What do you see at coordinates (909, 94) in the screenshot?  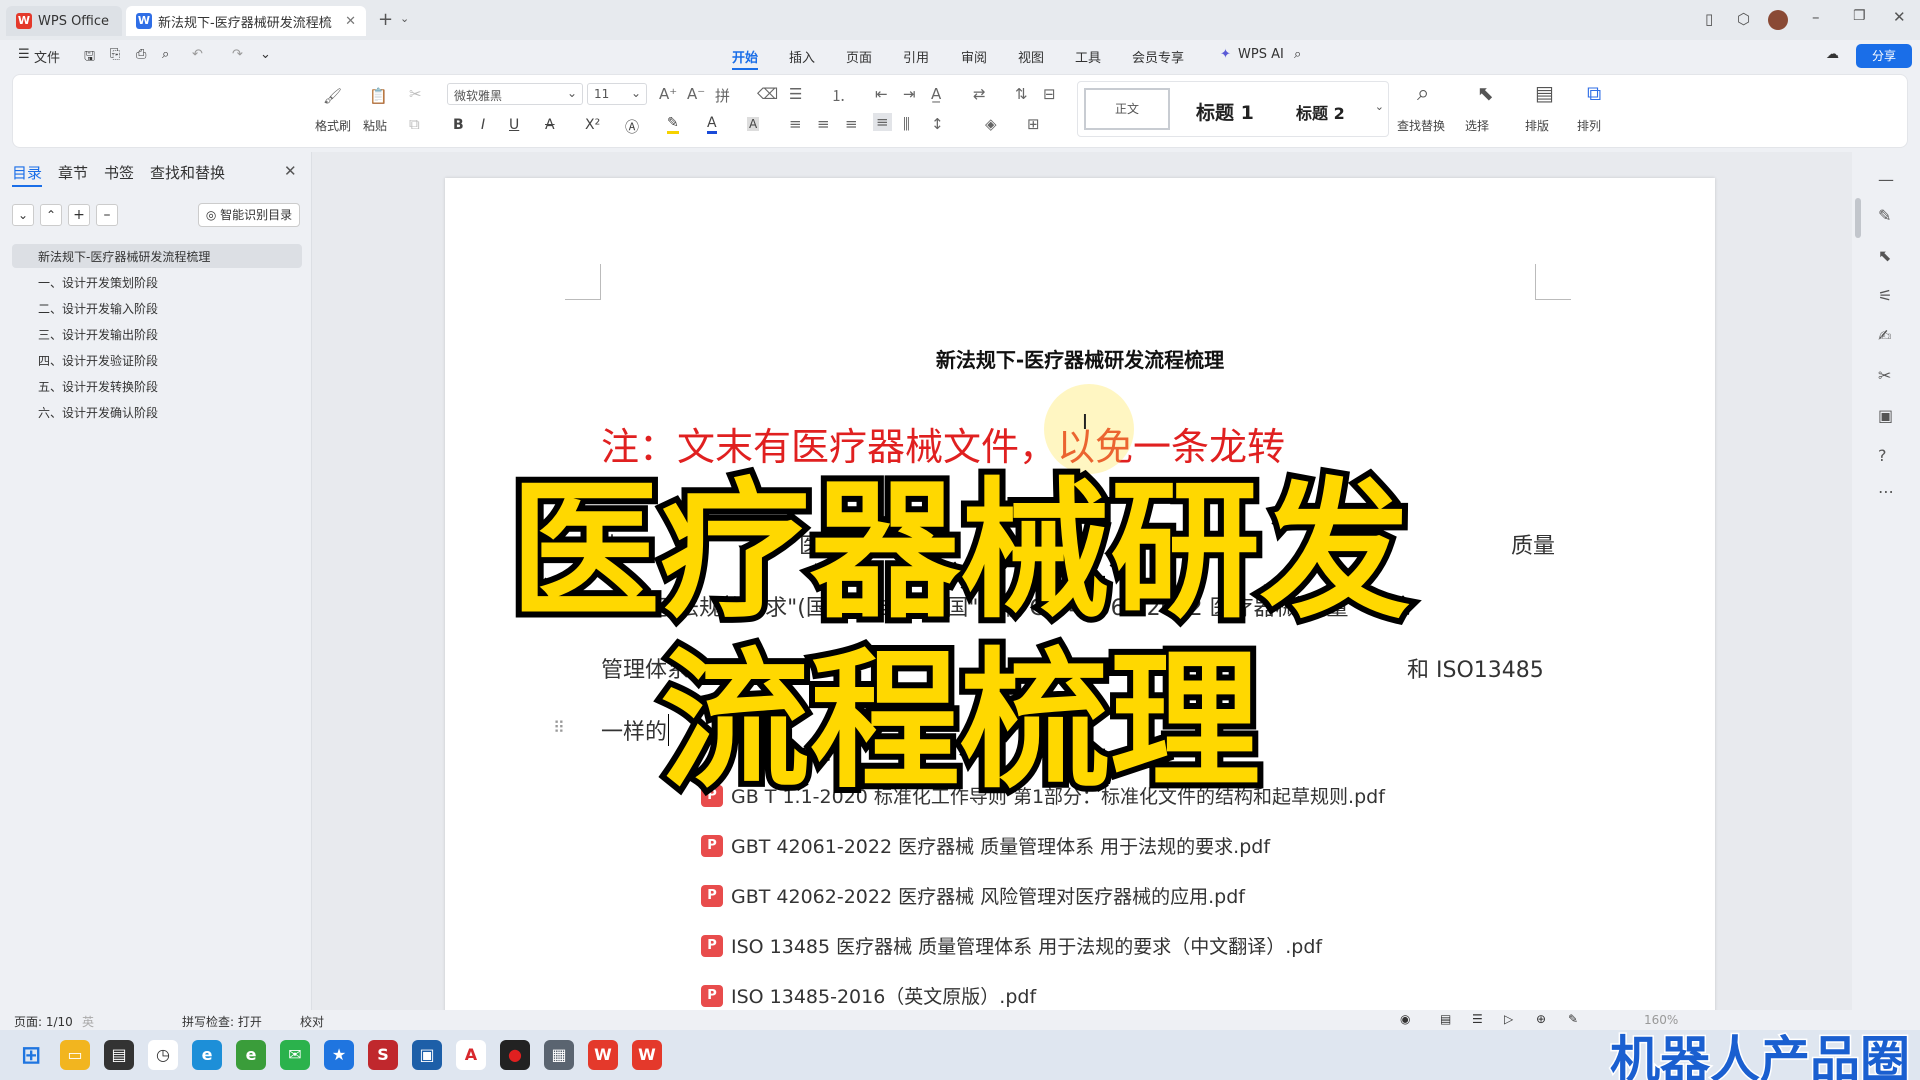 I see `increase-indent-icon: ⇥` at bounding box center [909, 94].